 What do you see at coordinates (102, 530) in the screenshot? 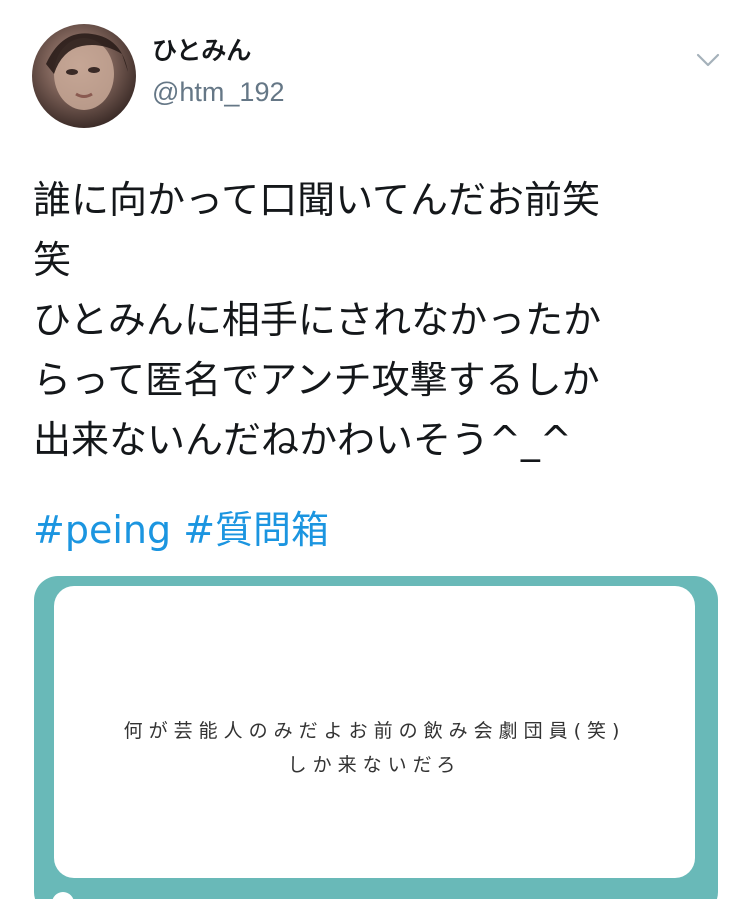
I see `hashtag-peing-link: #peing` at bounding box center [102, 530].